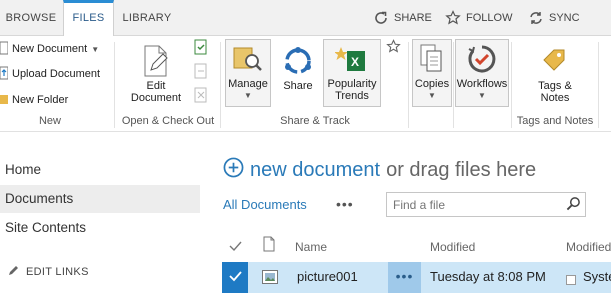 The width and height of the screenshot is (611, 295). Describe the element at coordinates (14, 271) in the screenshot. I see `pencil-icon` at that location.